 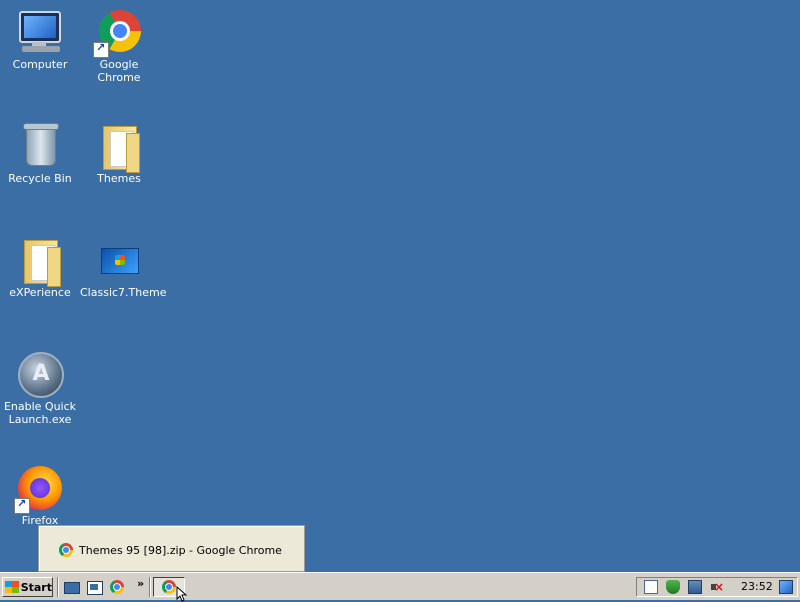 I want to click on desktop-icon-recycle-bin: Recycle Bin, so click(x=40, y=149).